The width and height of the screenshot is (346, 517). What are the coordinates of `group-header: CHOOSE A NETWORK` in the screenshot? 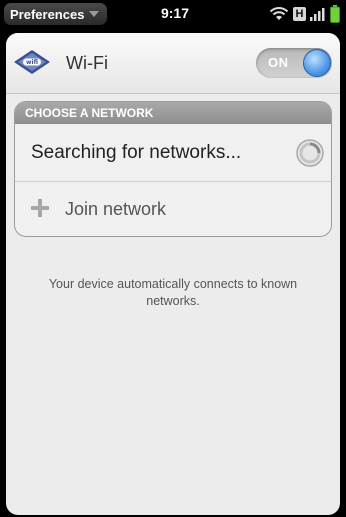 It's located at (173, 113).